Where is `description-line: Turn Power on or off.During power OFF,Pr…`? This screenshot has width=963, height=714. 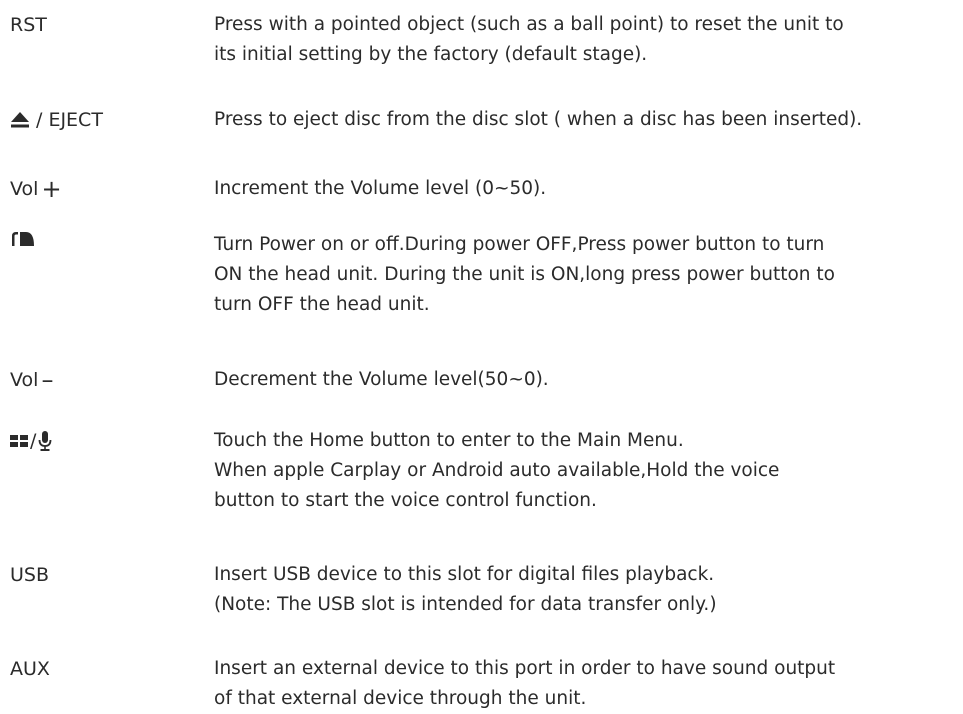
description-line: Turn Power on or off.During power OFF,Pr… is located at coordinates (519, 244).